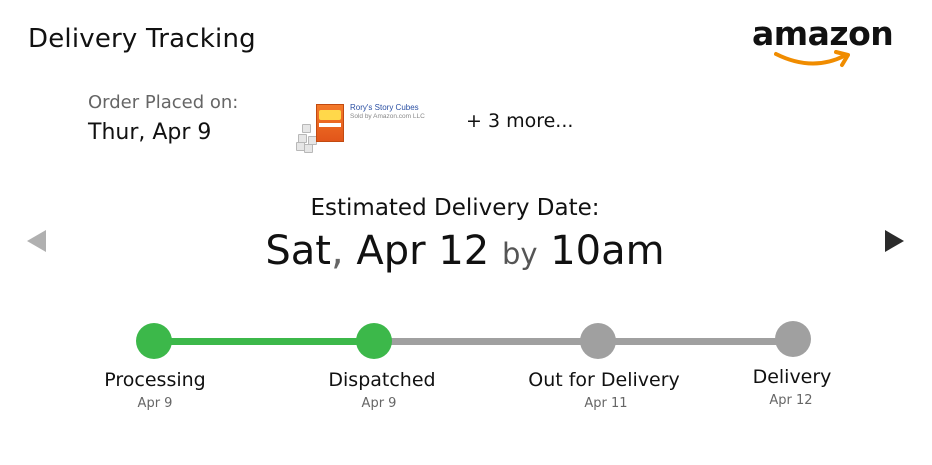 The width and height of the screenshot is (932, 465). What do you see at coordinates (382, 380) in the screenshot?
I see `step-label-dispatched: Dispatched` at bounding box center [382, 380].